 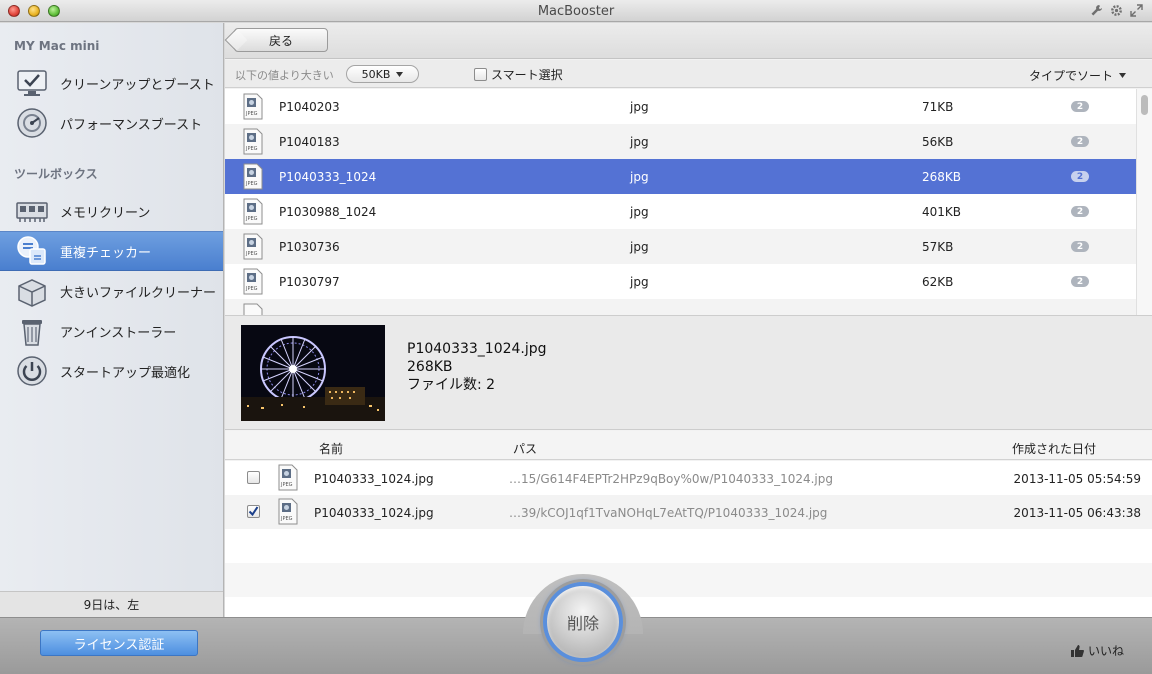 I want to click on empty-row, so click(x=688, y=580).